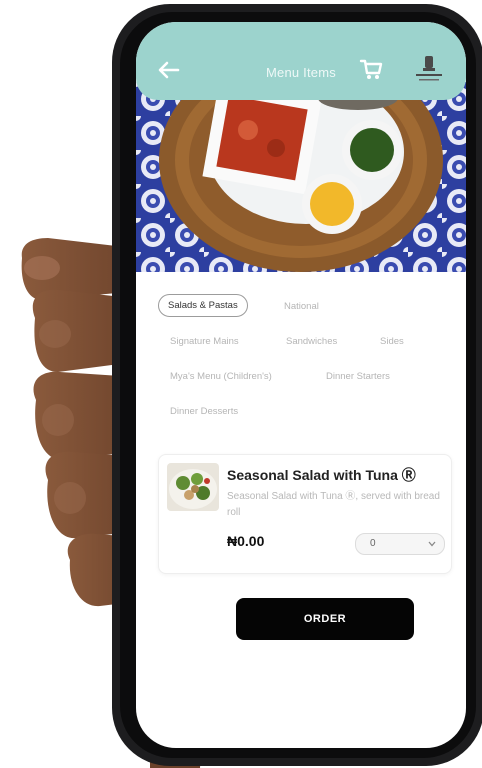 Image resolution: width=482 pixels, height=768 pixels. What do you see at coordinates (392, 341) in the screenshot?
I see `category-chip-sides: Sides` at bounding box center [392, 341].